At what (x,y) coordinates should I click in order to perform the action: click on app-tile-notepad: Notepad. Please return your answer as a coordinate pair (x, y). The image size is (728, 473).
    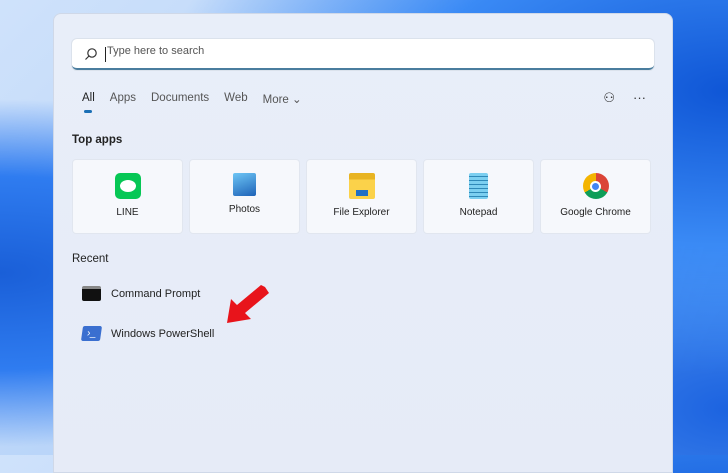
    Looking at the image, I should click on (478, 196).